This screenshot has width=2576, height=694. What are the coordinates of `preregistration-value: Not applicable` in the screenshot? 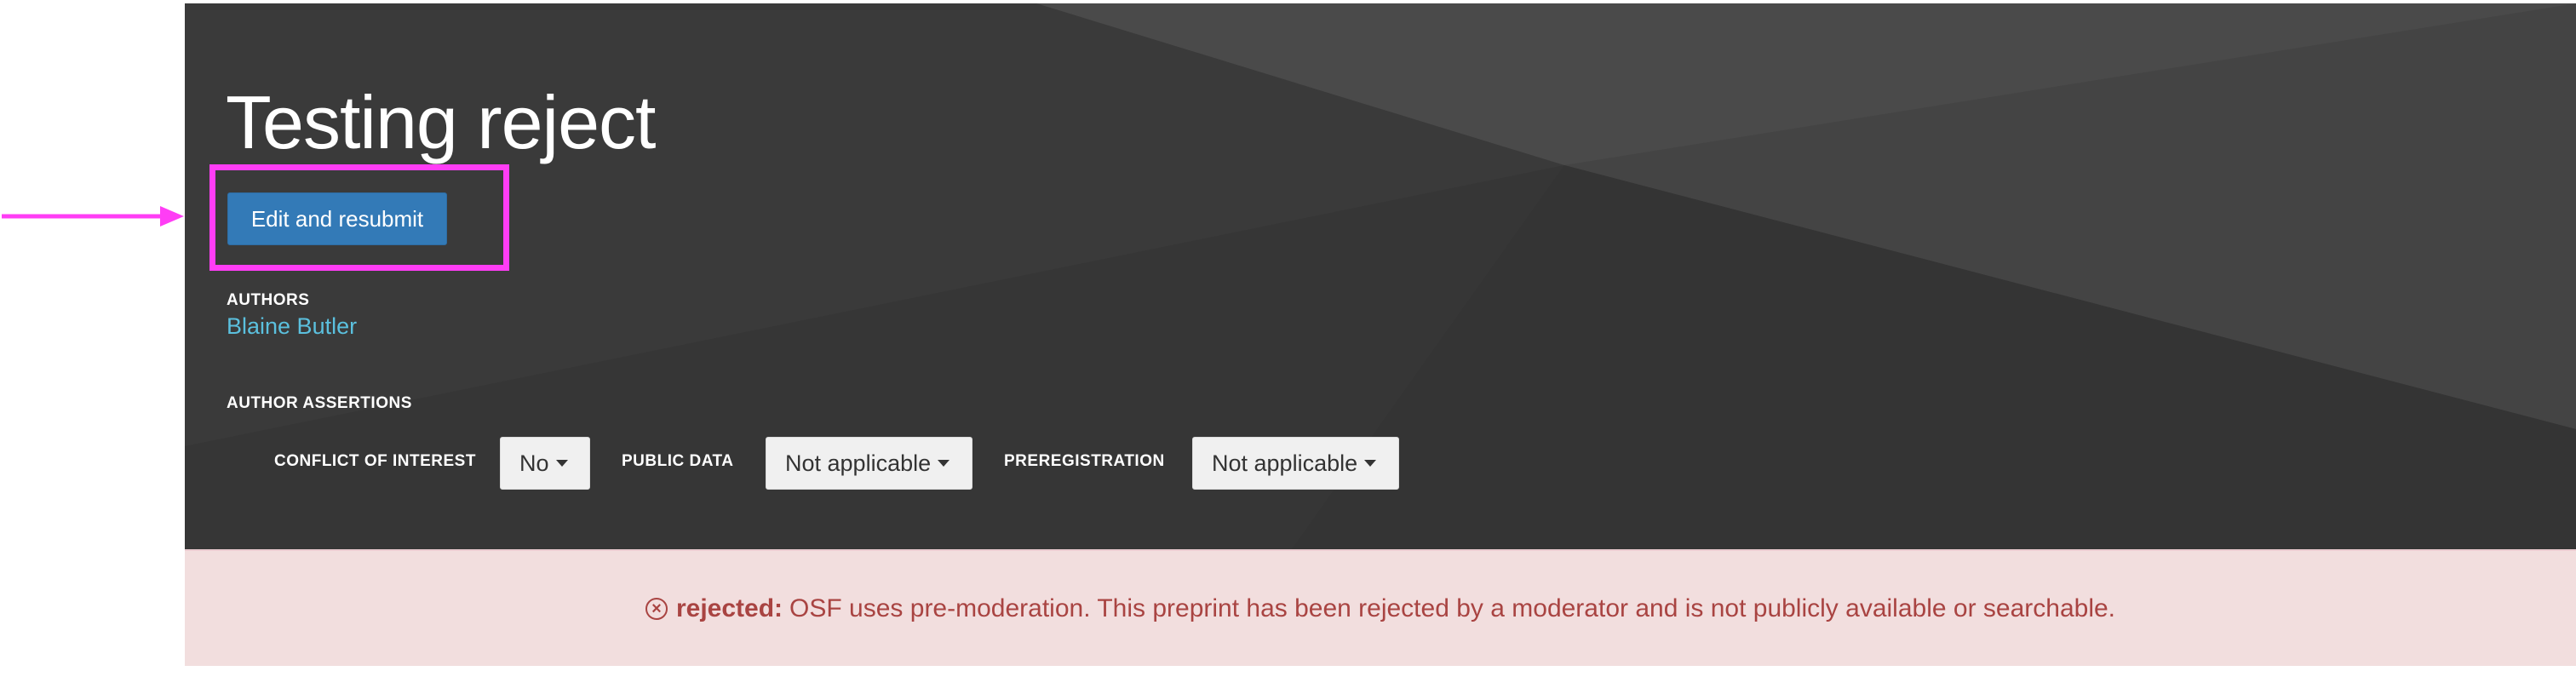 It's located at (1285, 463).